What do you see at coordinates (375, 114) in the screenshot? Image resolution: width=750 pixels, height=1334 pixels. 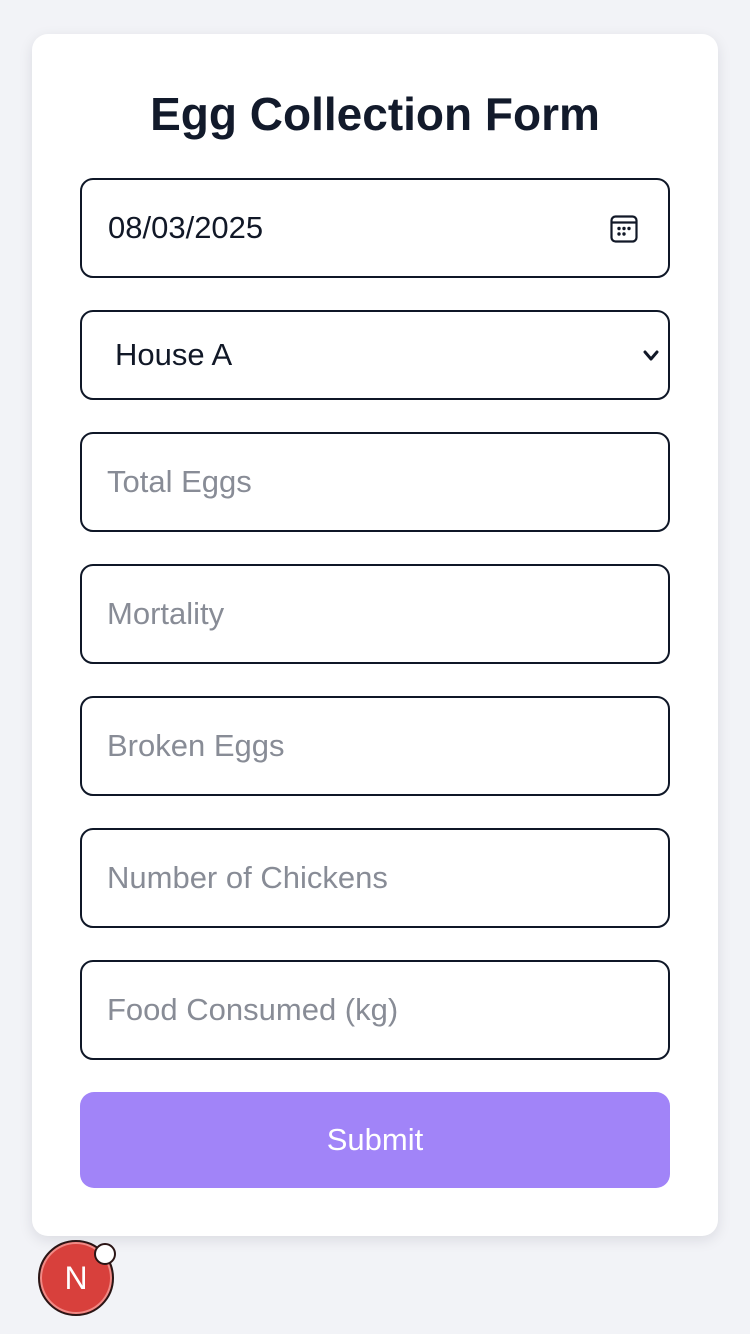 I see `form-title: Egg Collection Form` at bounding box center [375, 114].